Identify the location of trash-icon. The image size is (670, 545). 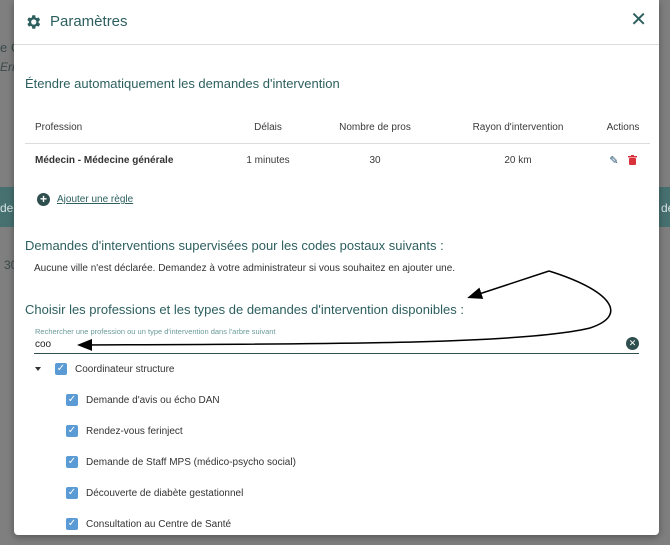
(632, 160).